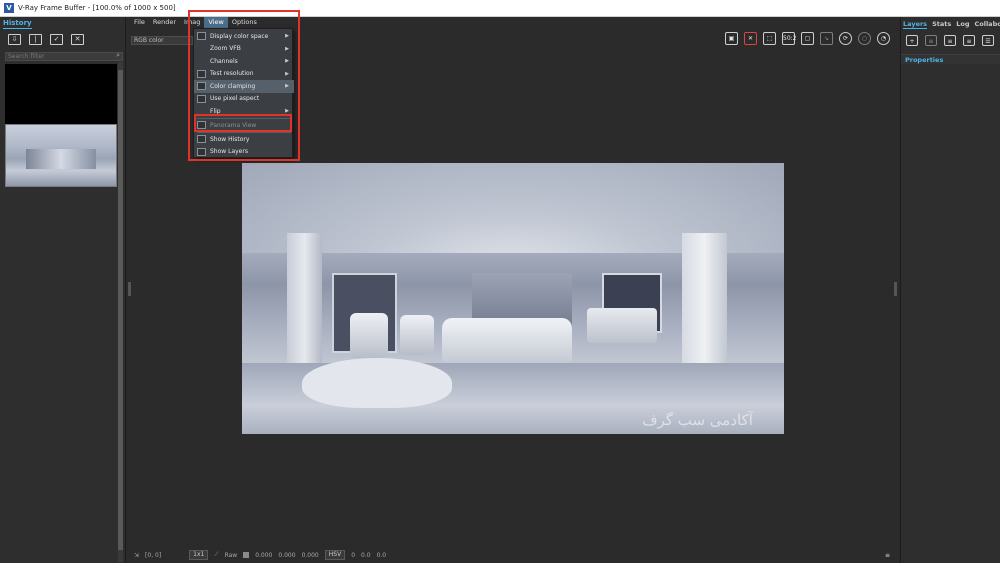  I want to click on menu-file: File, so click(139, 22).